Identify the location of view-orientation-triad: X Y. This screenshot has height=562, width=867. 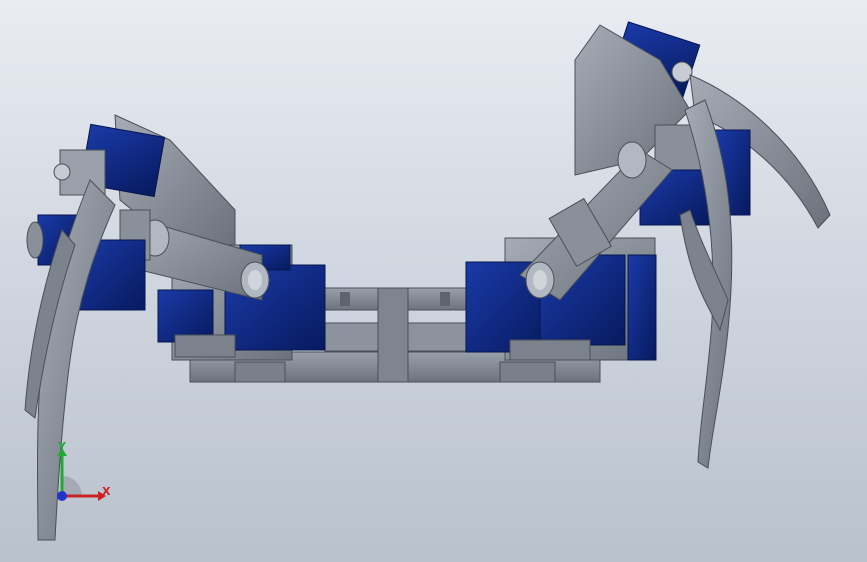
(80, 478).